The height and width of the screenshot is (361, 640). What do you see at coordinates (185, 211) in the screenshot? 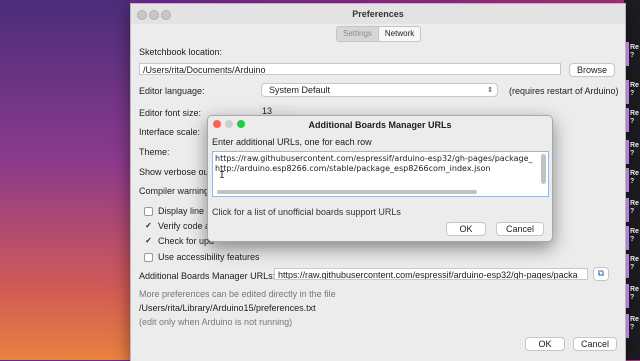
I see `display-line-numbers-label: Display line n` at bounding box center [185, 211].